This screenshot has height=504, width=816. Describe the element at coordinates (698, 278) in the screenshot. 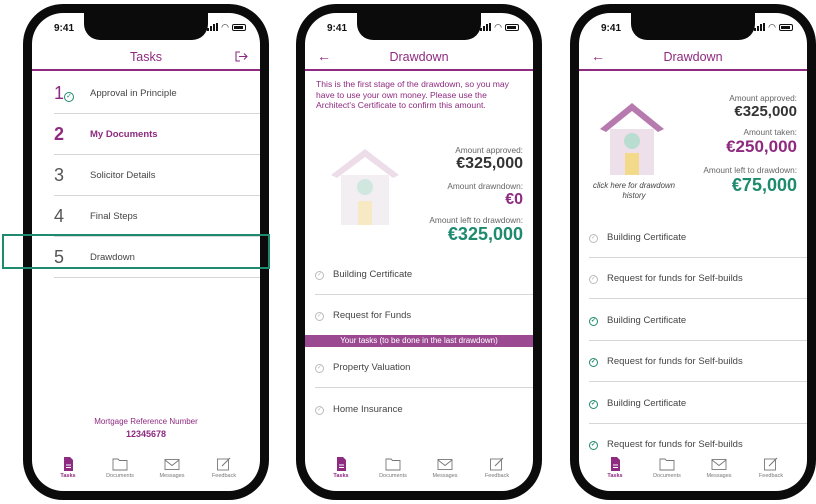

I see `task-request-funds-self-builds: ✓ Request for funds for Self-builds` at that location.